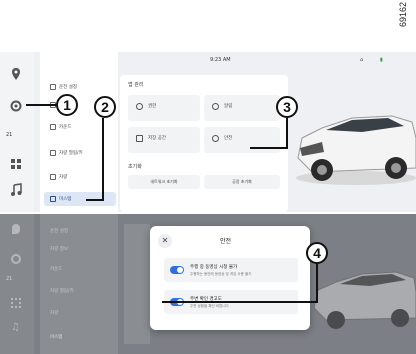 The image size is (416, 354). I want to click on sidebar-item-label: 차량 열림/키, so click(71, 153).